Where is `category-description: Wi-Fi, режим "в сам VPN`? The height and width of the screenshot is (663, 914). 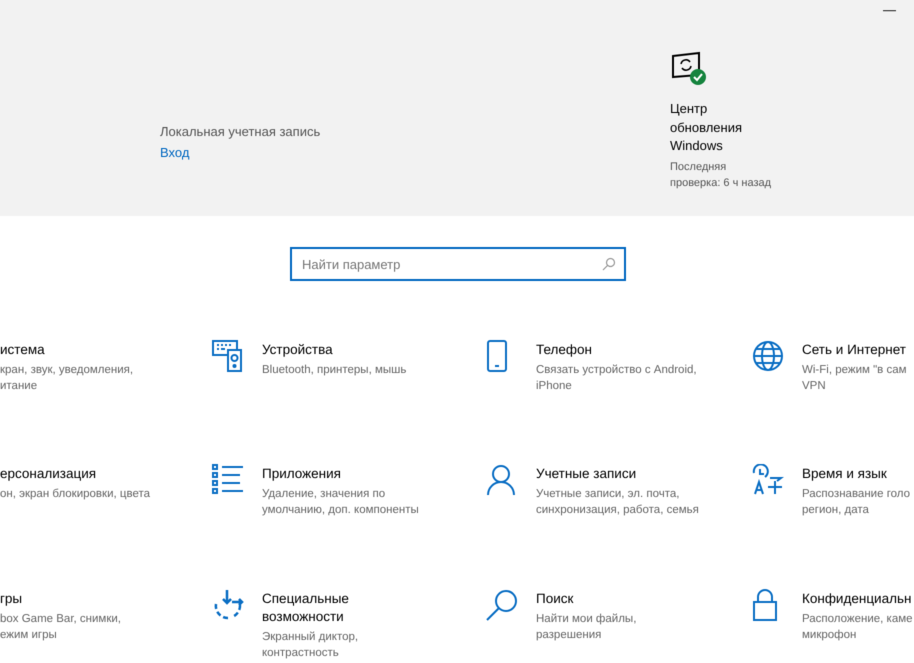 category-description: Wi-Fi, режим "в сам VPN is located at coordinates (854, 378).